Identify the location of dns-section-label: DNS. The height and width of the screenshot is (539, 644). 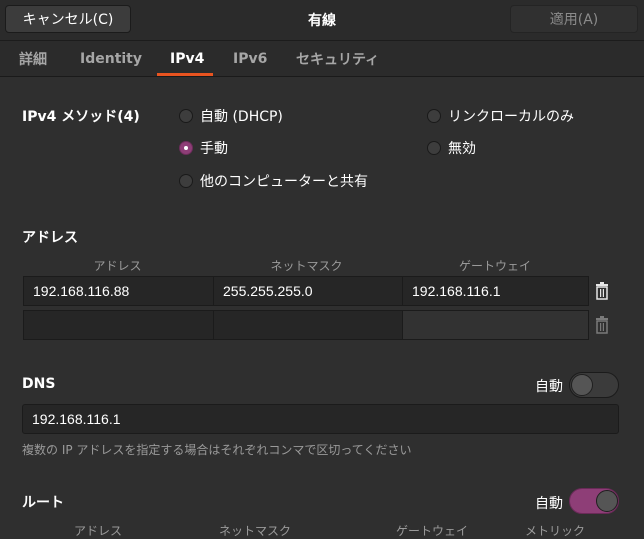
(39, 384).